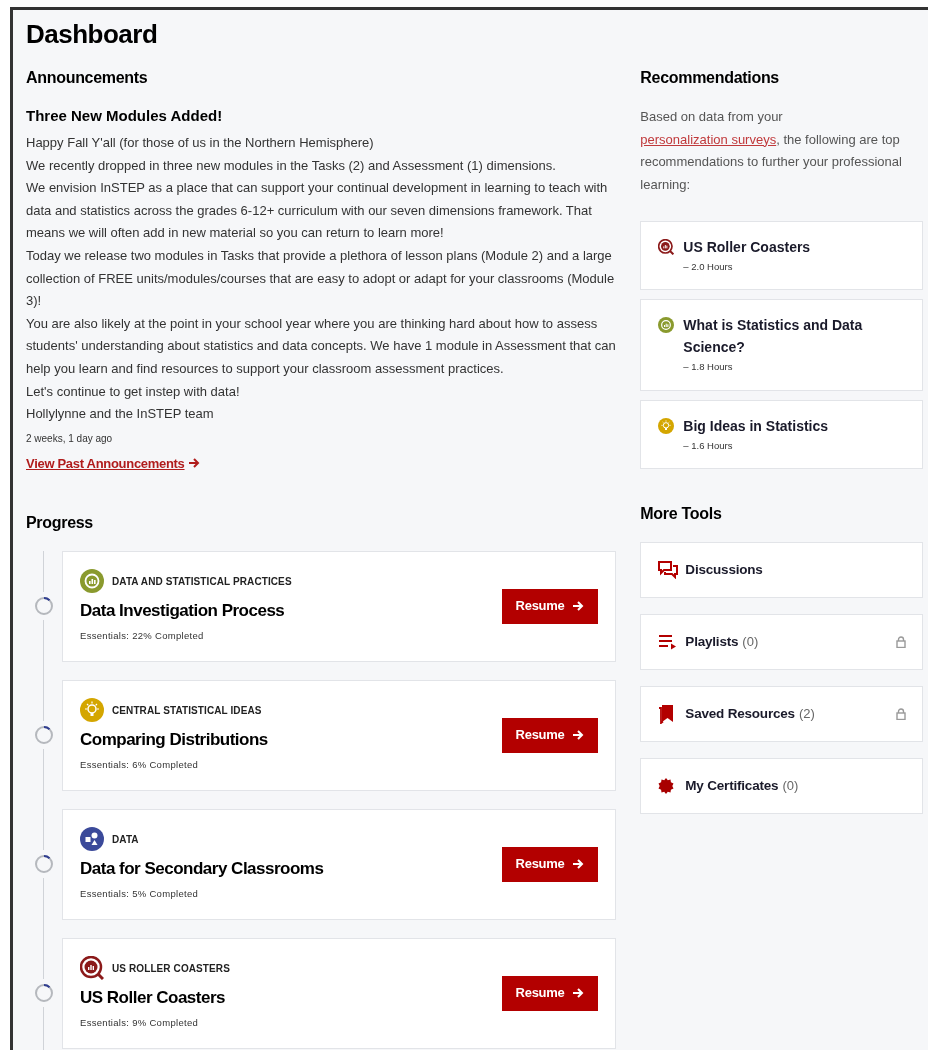  What do you see at coordinates (756, 426) in the screenshot?
I see `recommendation-title: Big Ideas in Statistics` at bounding box center [756, 426].